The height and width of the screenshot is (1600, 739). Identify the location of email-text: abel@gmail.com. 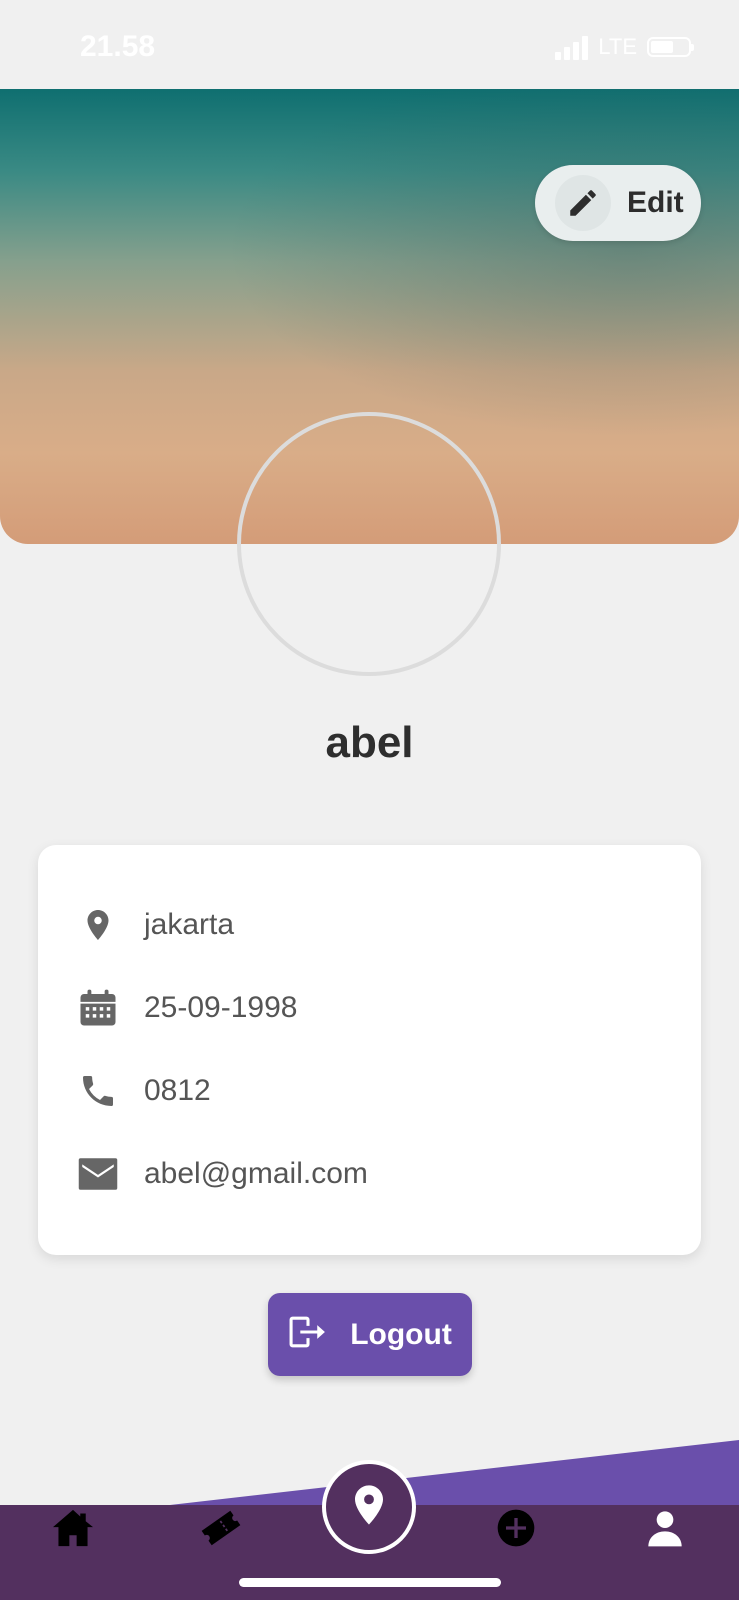
(256, 1173).